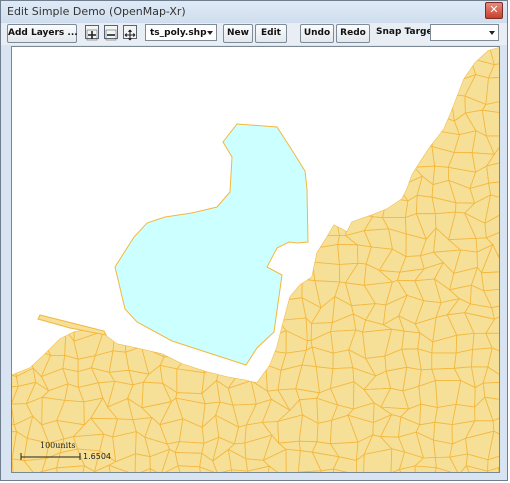 The image size is (510, 483). I want to click on layer-select: ts_poly.shp, so click(181, 32).